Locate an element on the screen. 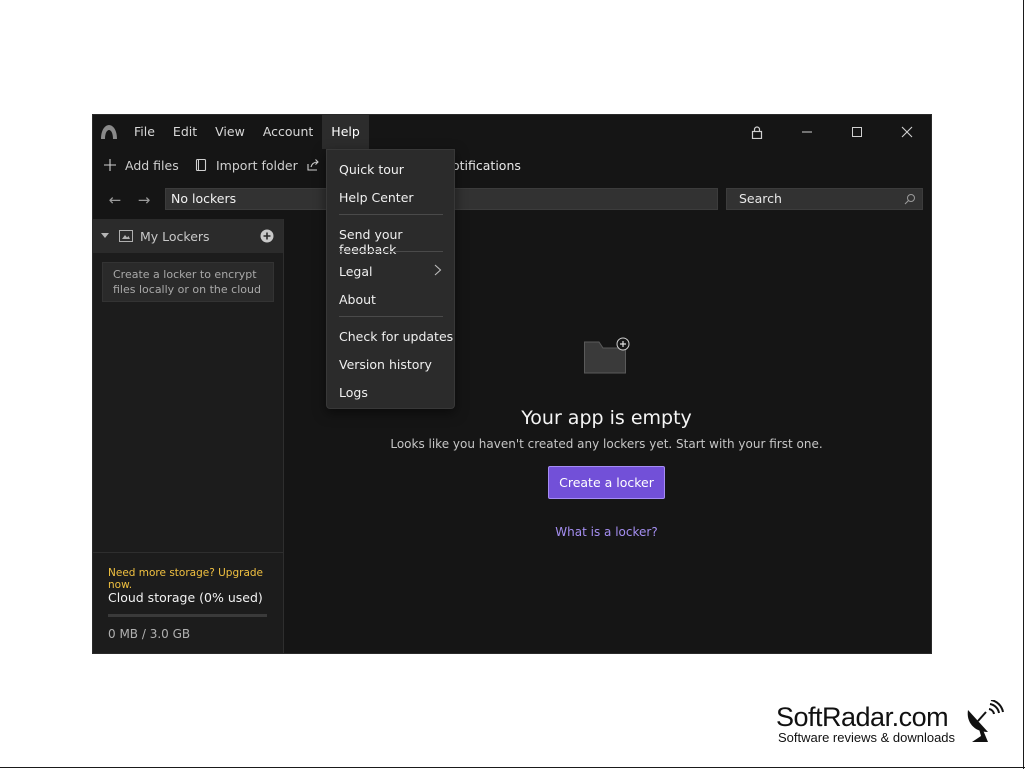 Image resolution: width=1025 pixels, height=769 pixels. storage-title: Cloud storage (0% used) is located at coordinates (185, 597).